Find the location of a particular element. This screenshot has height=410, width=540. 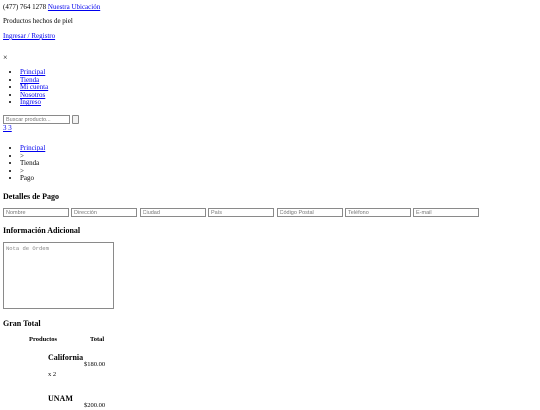

topbar: (477) 764 1278 Nuestra Ubicación is located at coordinates (51, 7).